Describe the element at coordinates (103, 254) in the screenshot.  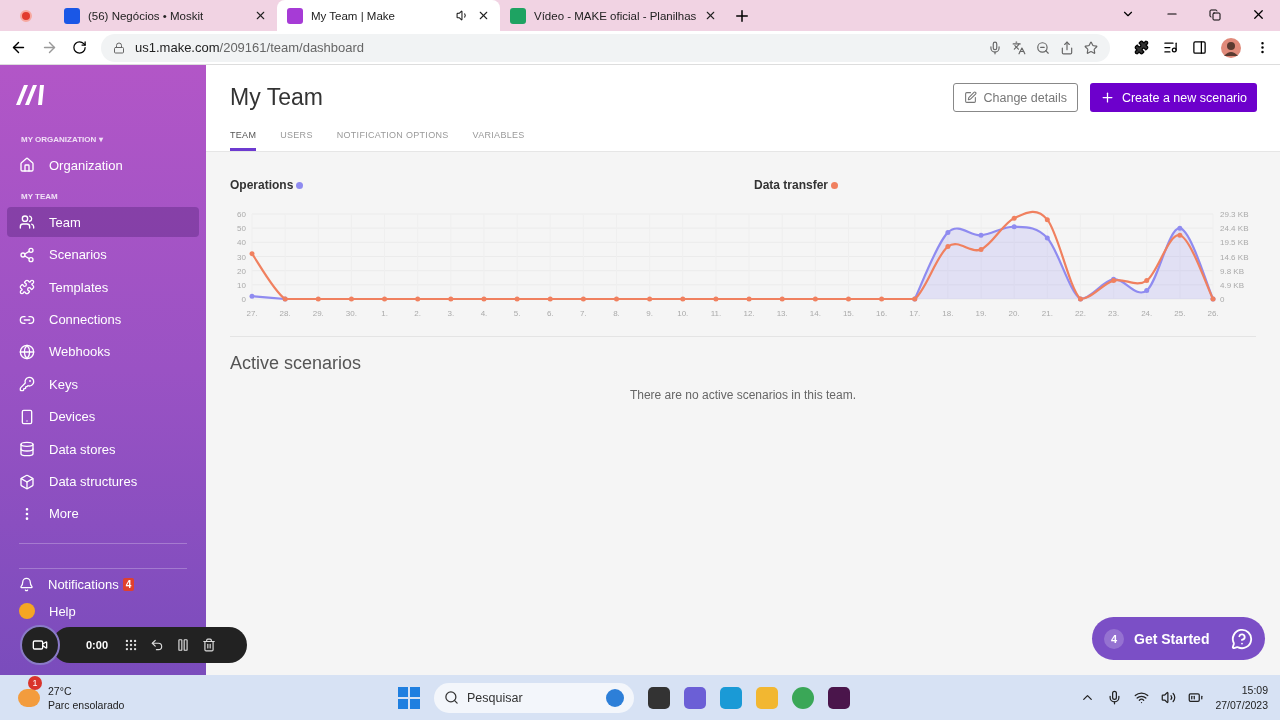
I see `sidebar-item: Scenarios` at that location.